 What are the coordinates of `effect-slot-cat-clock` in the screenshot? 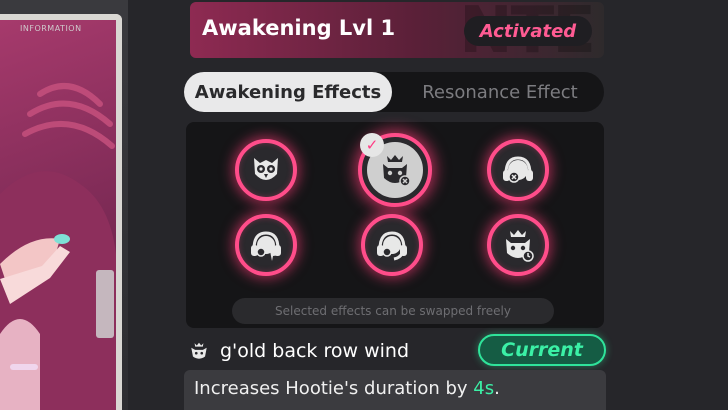 It's located at (518, 245).